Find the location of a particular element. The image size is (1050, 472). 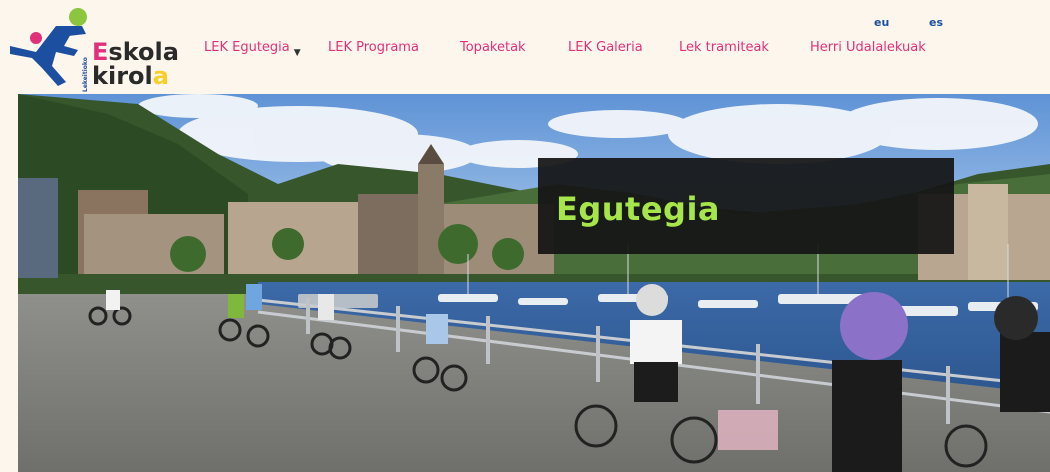

logo-side-text: Lekeitioko is located at coordinates (85, 74).